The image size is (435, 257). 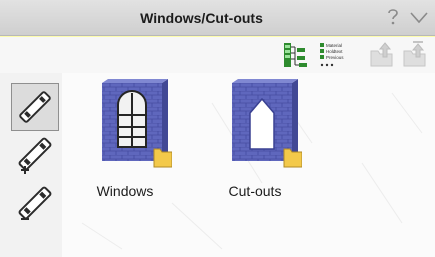 I want to click on title-bar: Windows/Cut-outs, so click(x=217, y=18).